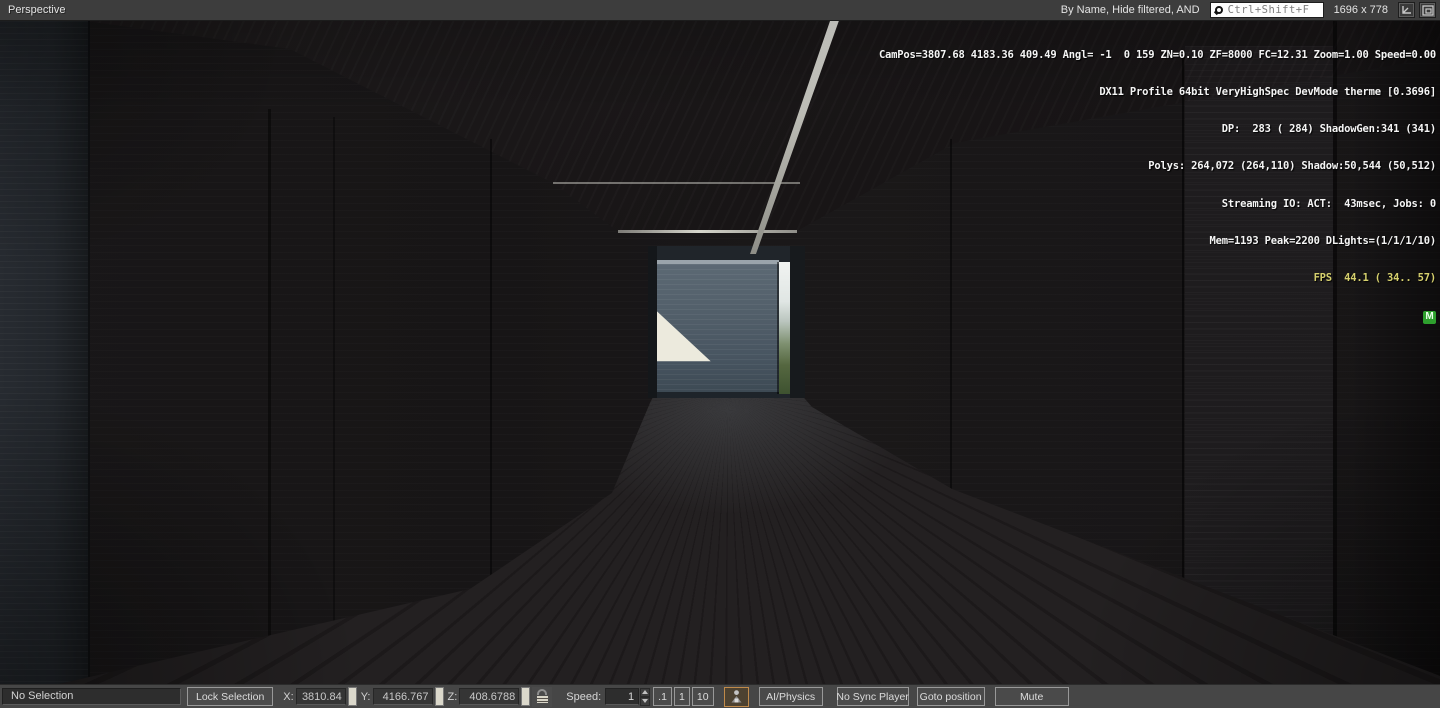 The width and height of the screenshot is (1440, 708). What do you see at coordinates (790, 696) in the screenshot?
I see `ai-physics-button: AI/Physics` at bounding box center [790, 696].